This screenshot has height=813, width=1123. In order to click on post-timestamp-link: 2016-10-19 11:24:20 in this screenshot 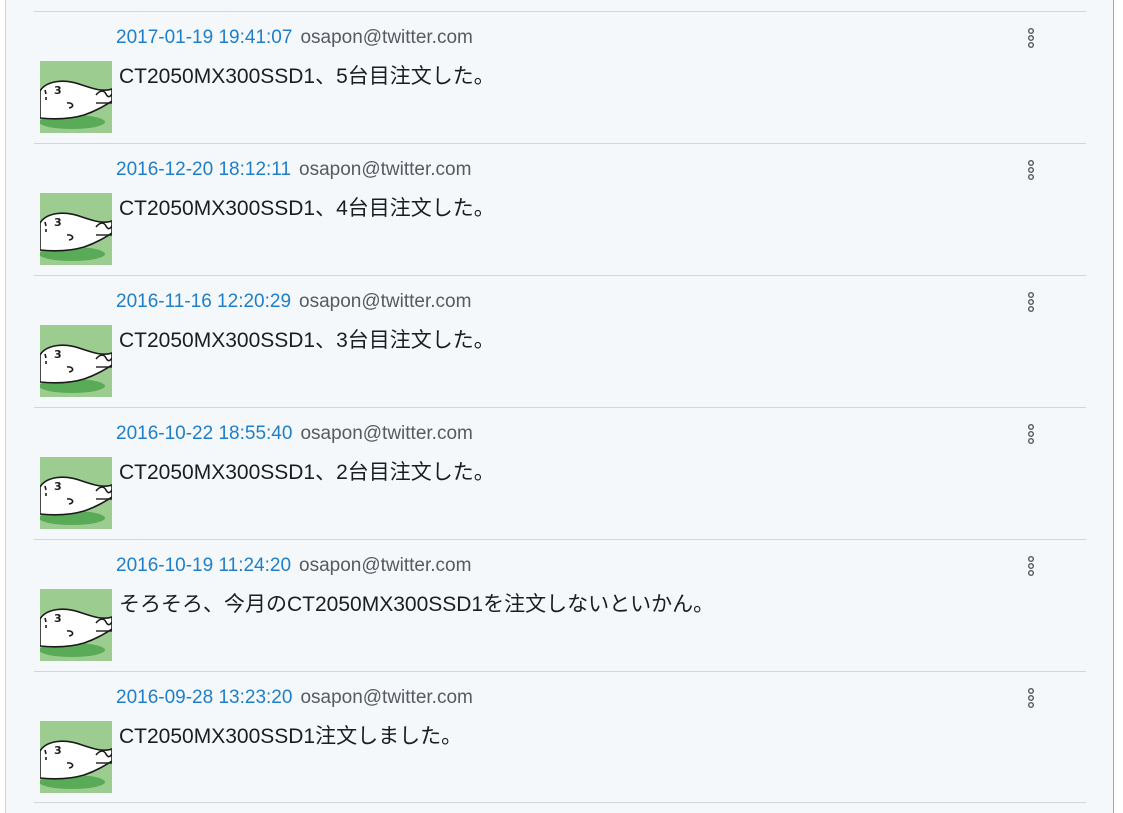, I will do `click(203, 565)`.